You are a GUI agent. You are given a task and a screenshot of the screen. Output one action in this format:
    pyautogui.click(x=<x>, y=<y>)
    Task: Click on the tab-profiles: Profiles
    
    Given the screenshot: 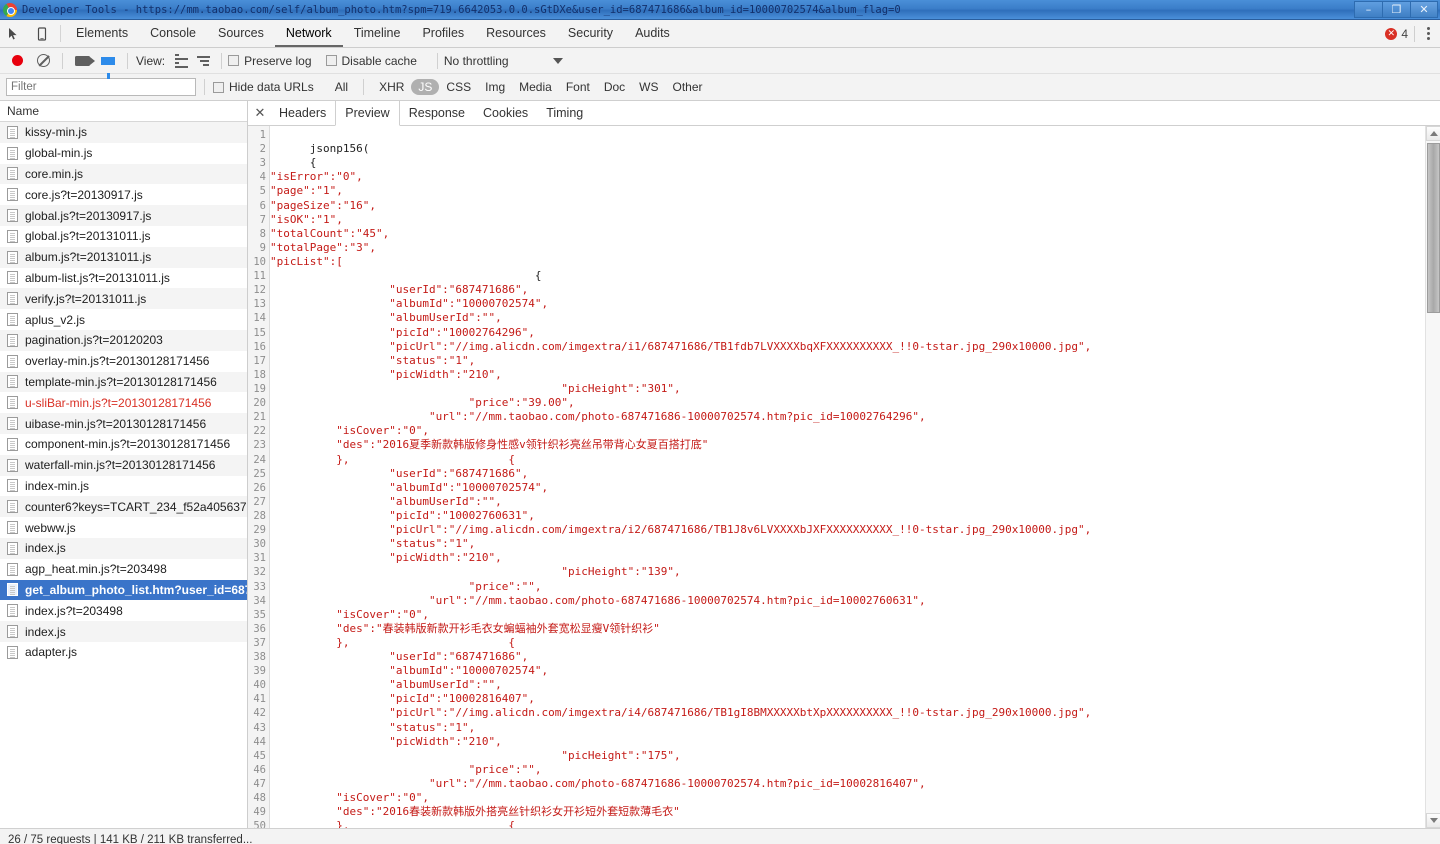 What is the action you would take?
    pyautogui.click(x=443, y=33)
    